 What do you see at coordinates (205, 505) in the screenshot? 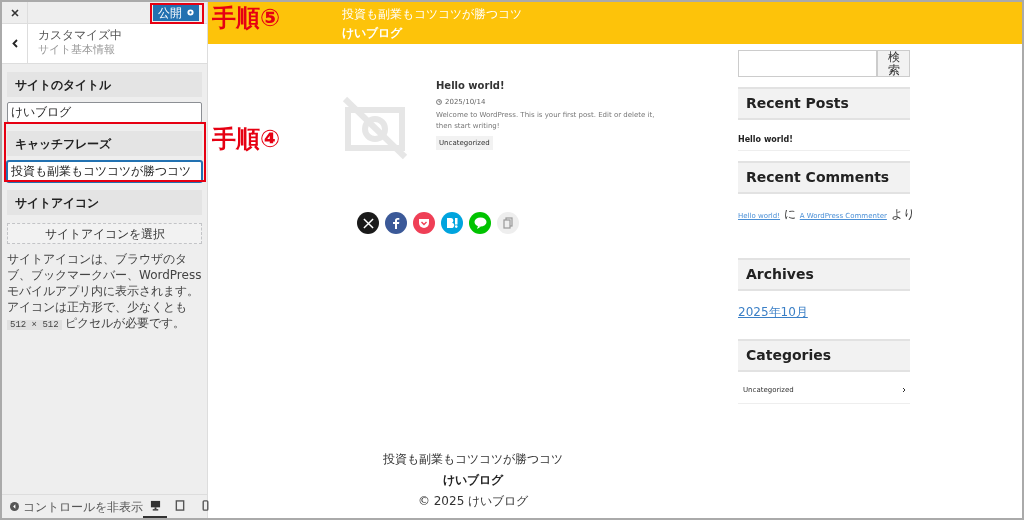
I see `mobile-icon` at bounding box center [205, 505].